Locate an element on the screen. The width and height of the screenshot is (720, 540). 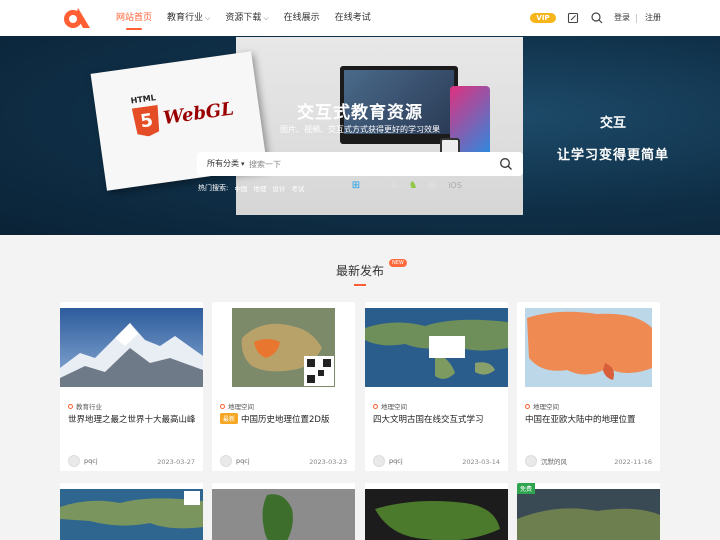
android-icon: ♞ is located at coordinates (413, 185).